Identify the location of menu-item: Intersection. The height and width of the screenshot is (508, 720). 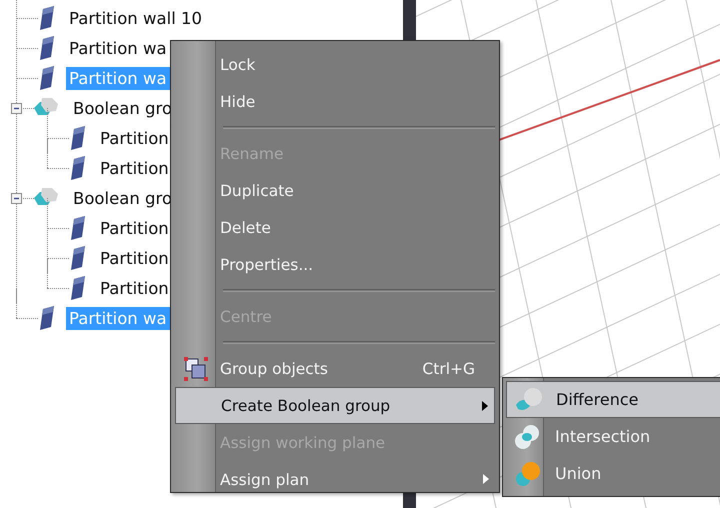
(613, 436).